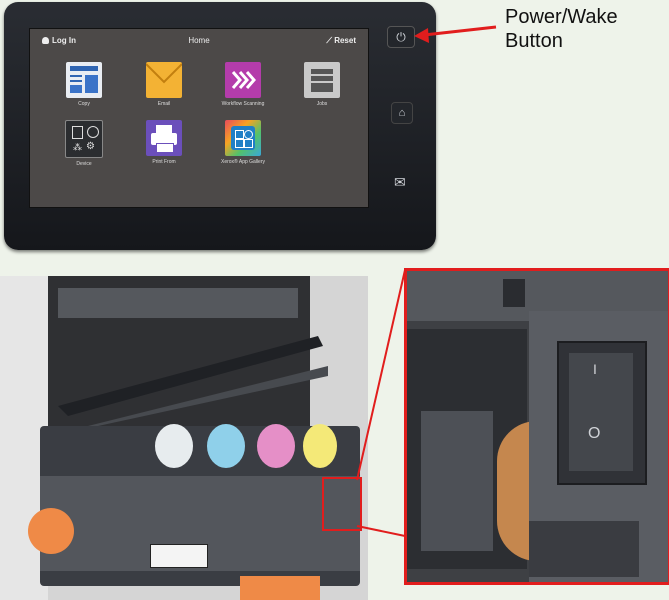 Image resolution: width=669 pixels, height=600 pixels. Describe the element at coordinates (84, 139) in the screenshot. I see `device-icon: ⁂ ⚙` at that location.